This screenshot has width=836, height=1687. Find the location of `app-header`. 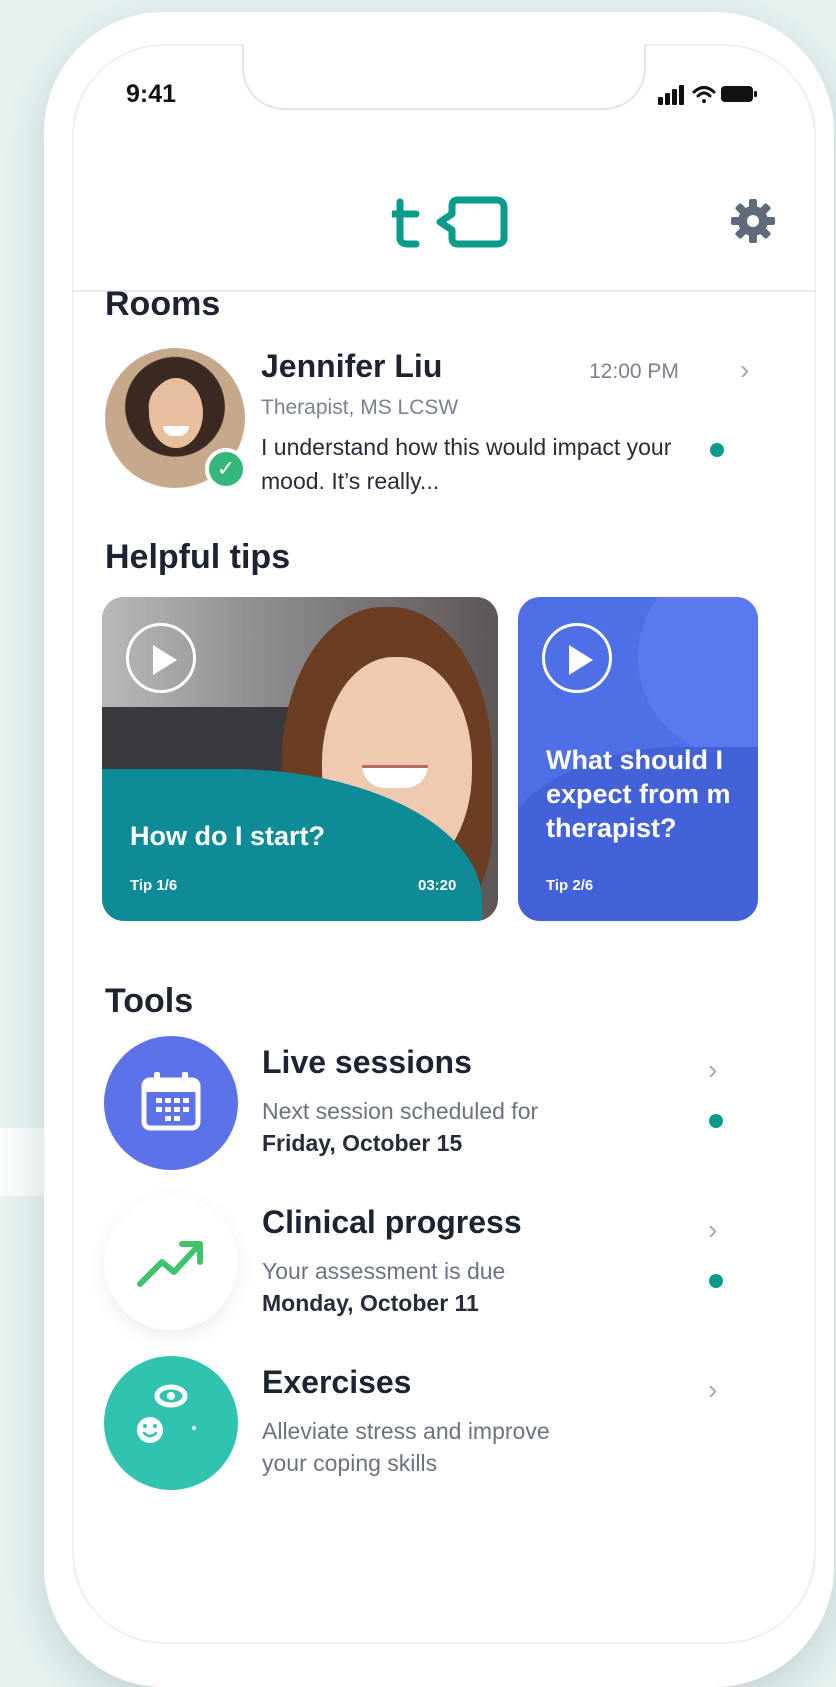

app-header is located at coordinates (444, 216).